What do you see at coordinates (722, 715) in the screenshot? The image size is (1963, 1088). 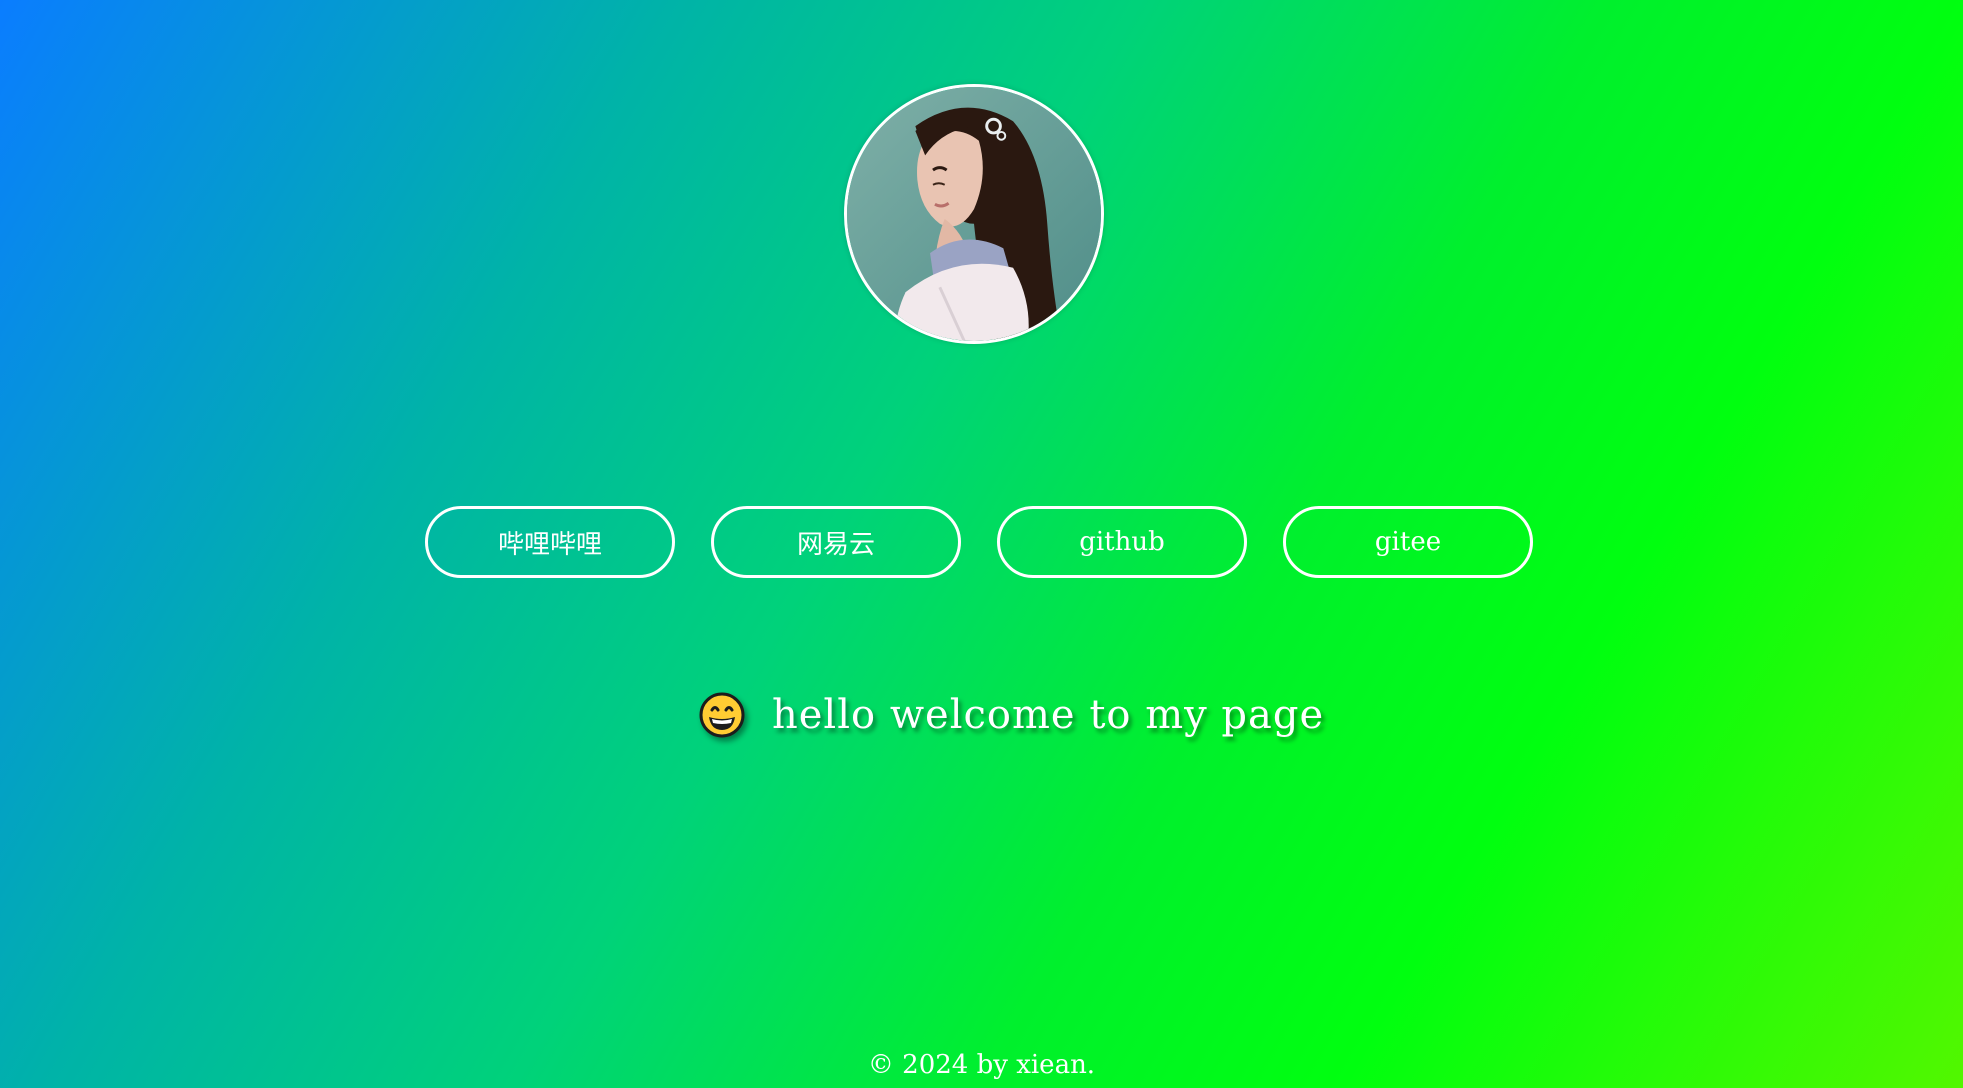 I see `grinning-face-icon` at bounding box center [722, 715].